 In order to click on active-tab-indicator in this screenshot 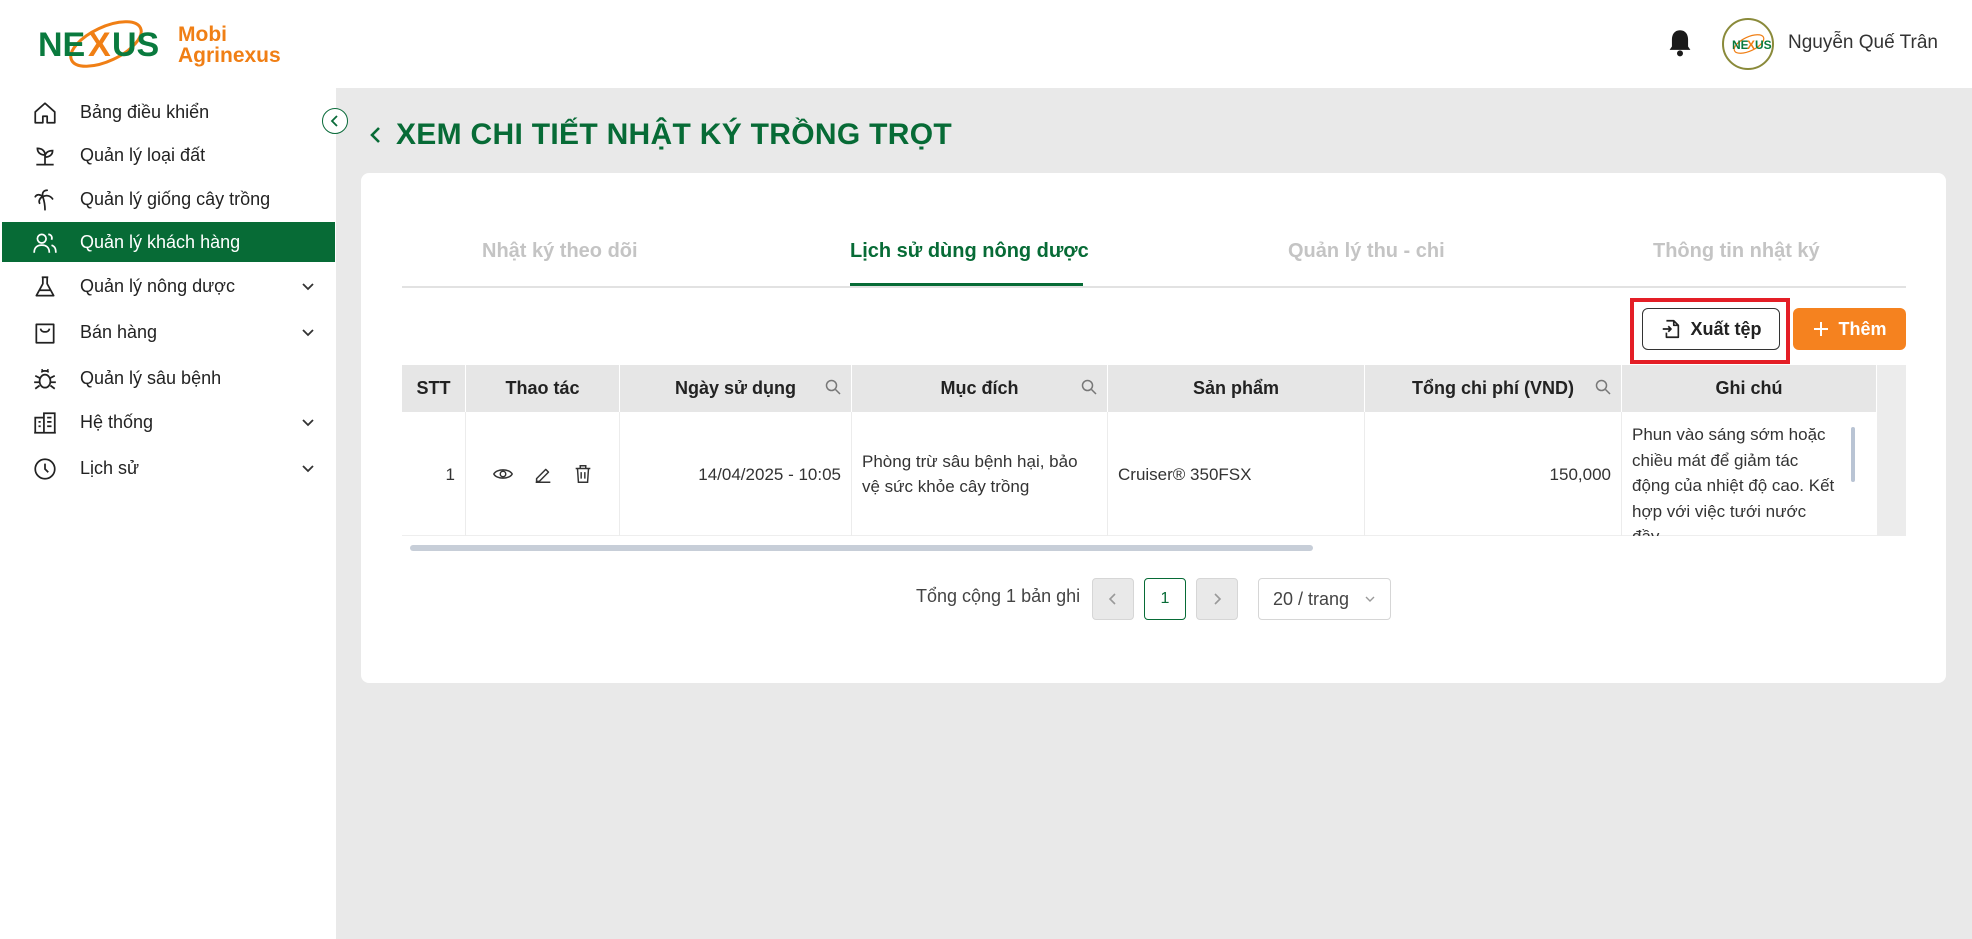, I will do `click(966, 284)`.